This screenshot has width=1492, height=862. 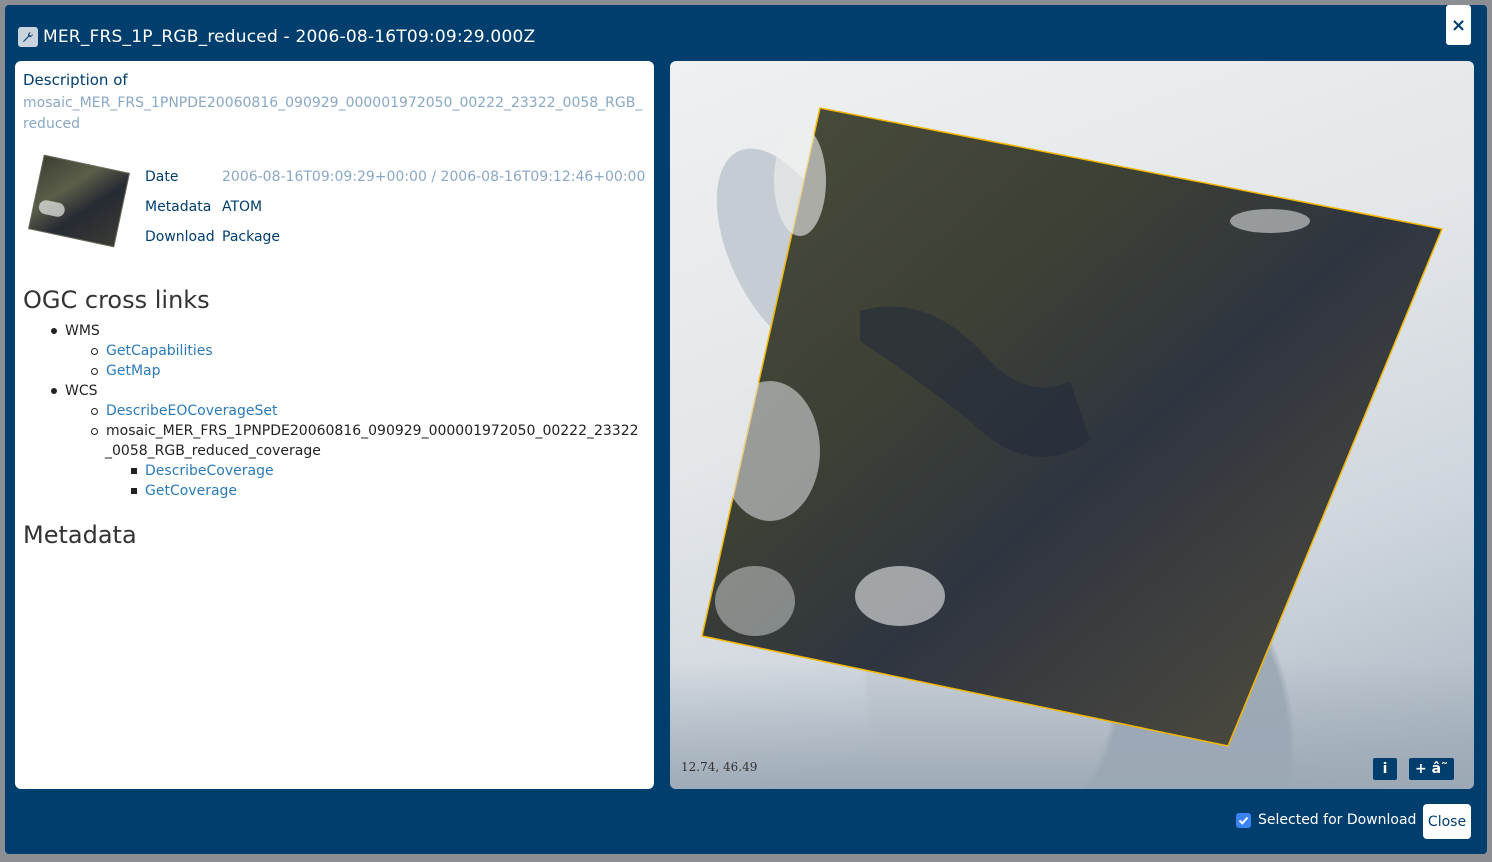 I want to click on describecoverage-link: DescribeCoverage, so click(x=209, y=471).